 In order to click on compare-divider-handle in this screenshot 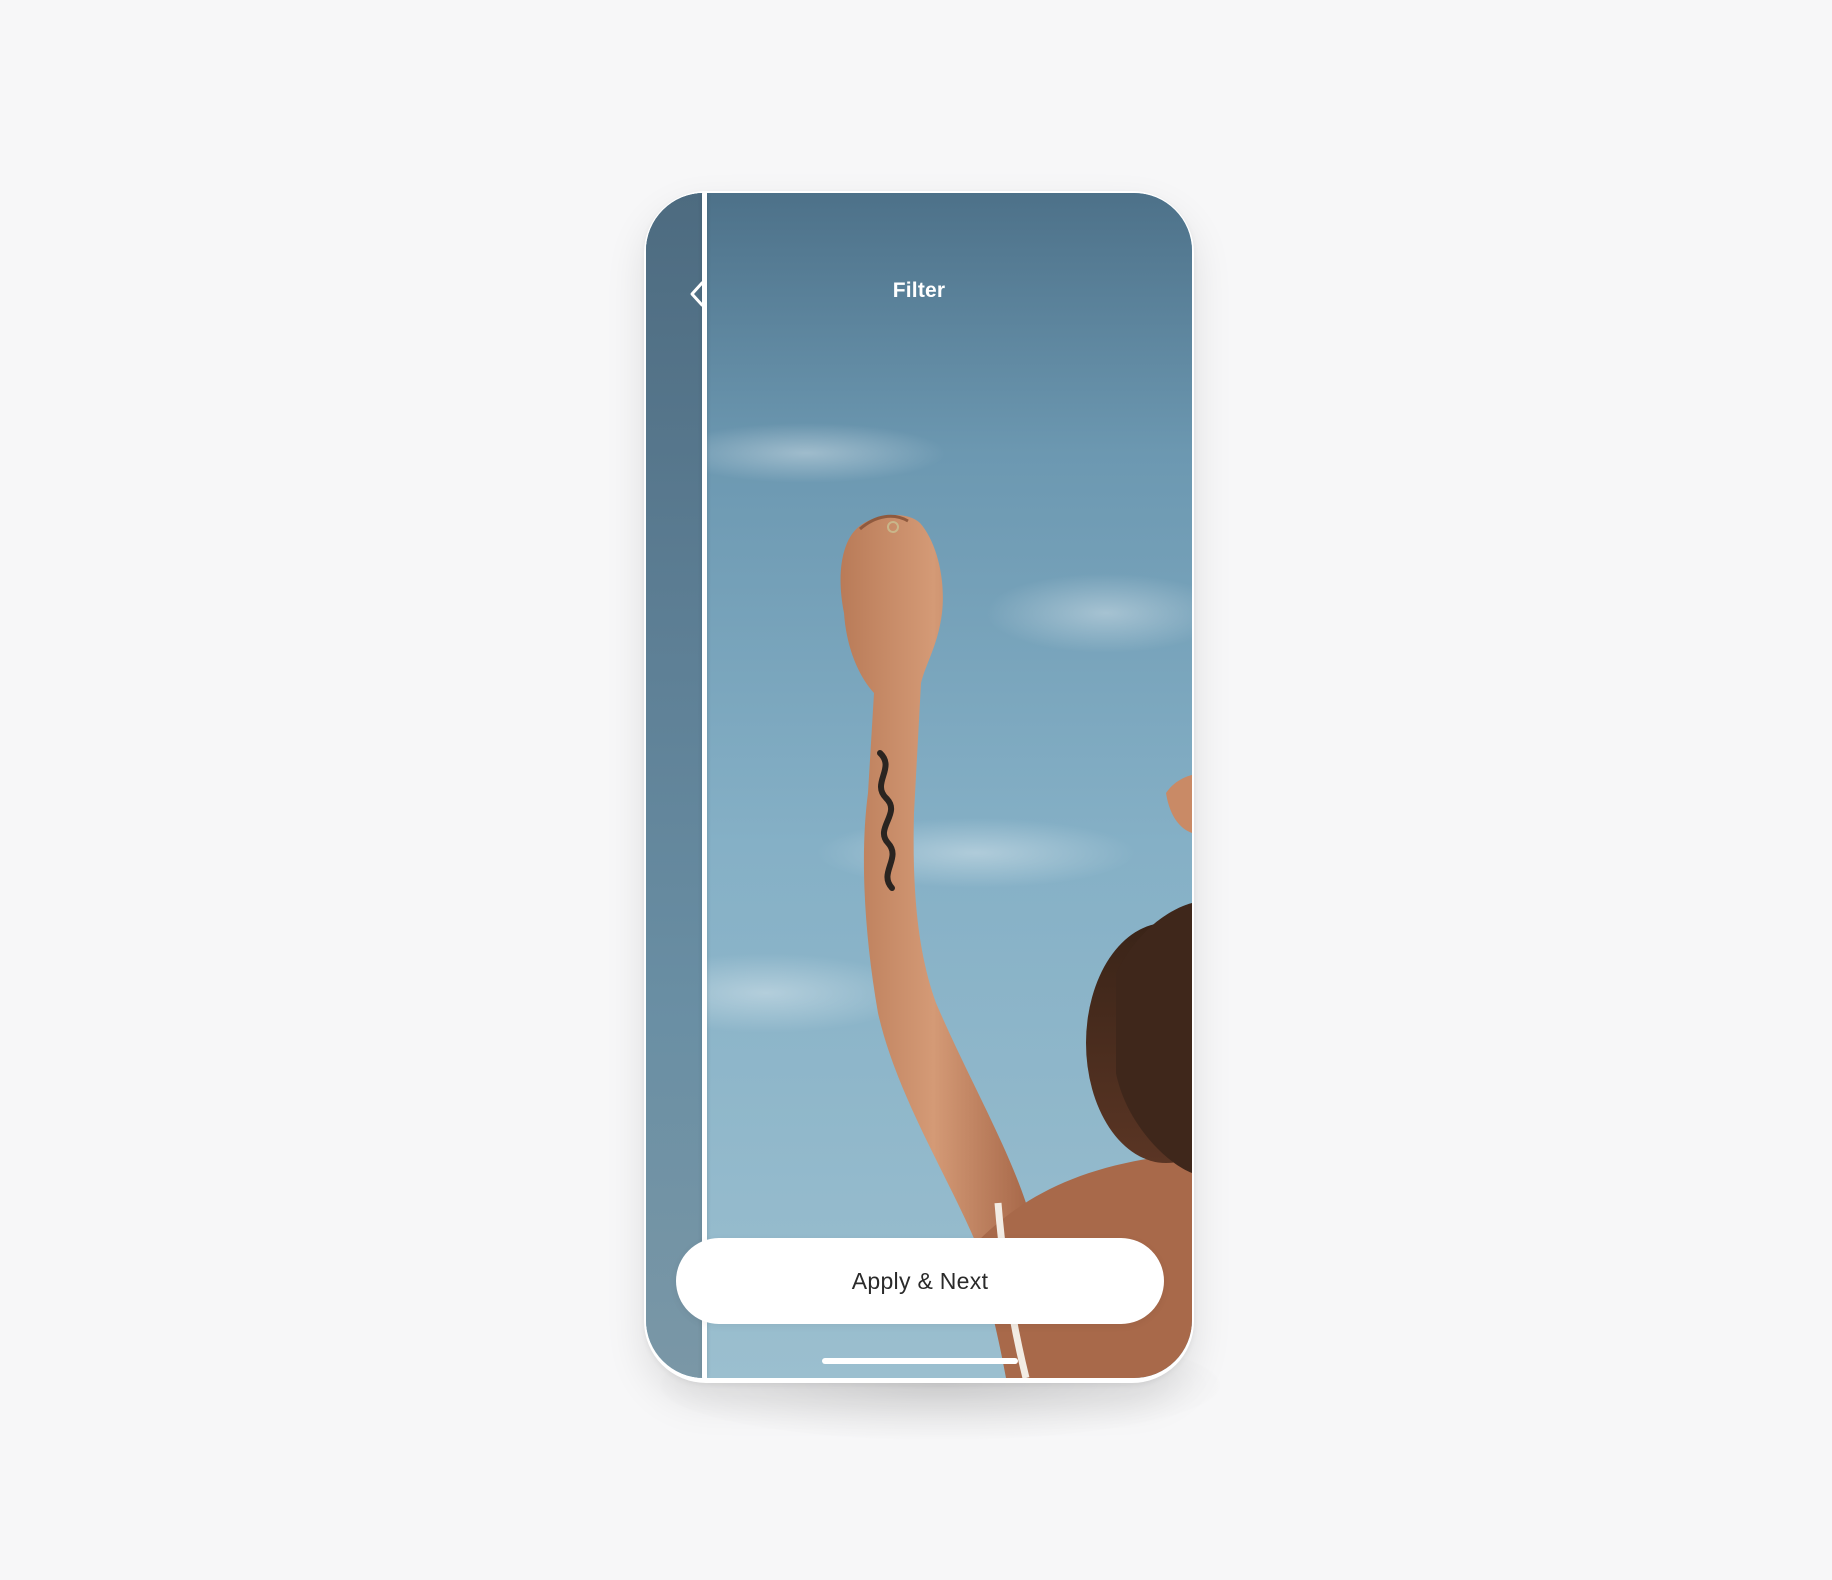, I will do `click(704, 785)`.